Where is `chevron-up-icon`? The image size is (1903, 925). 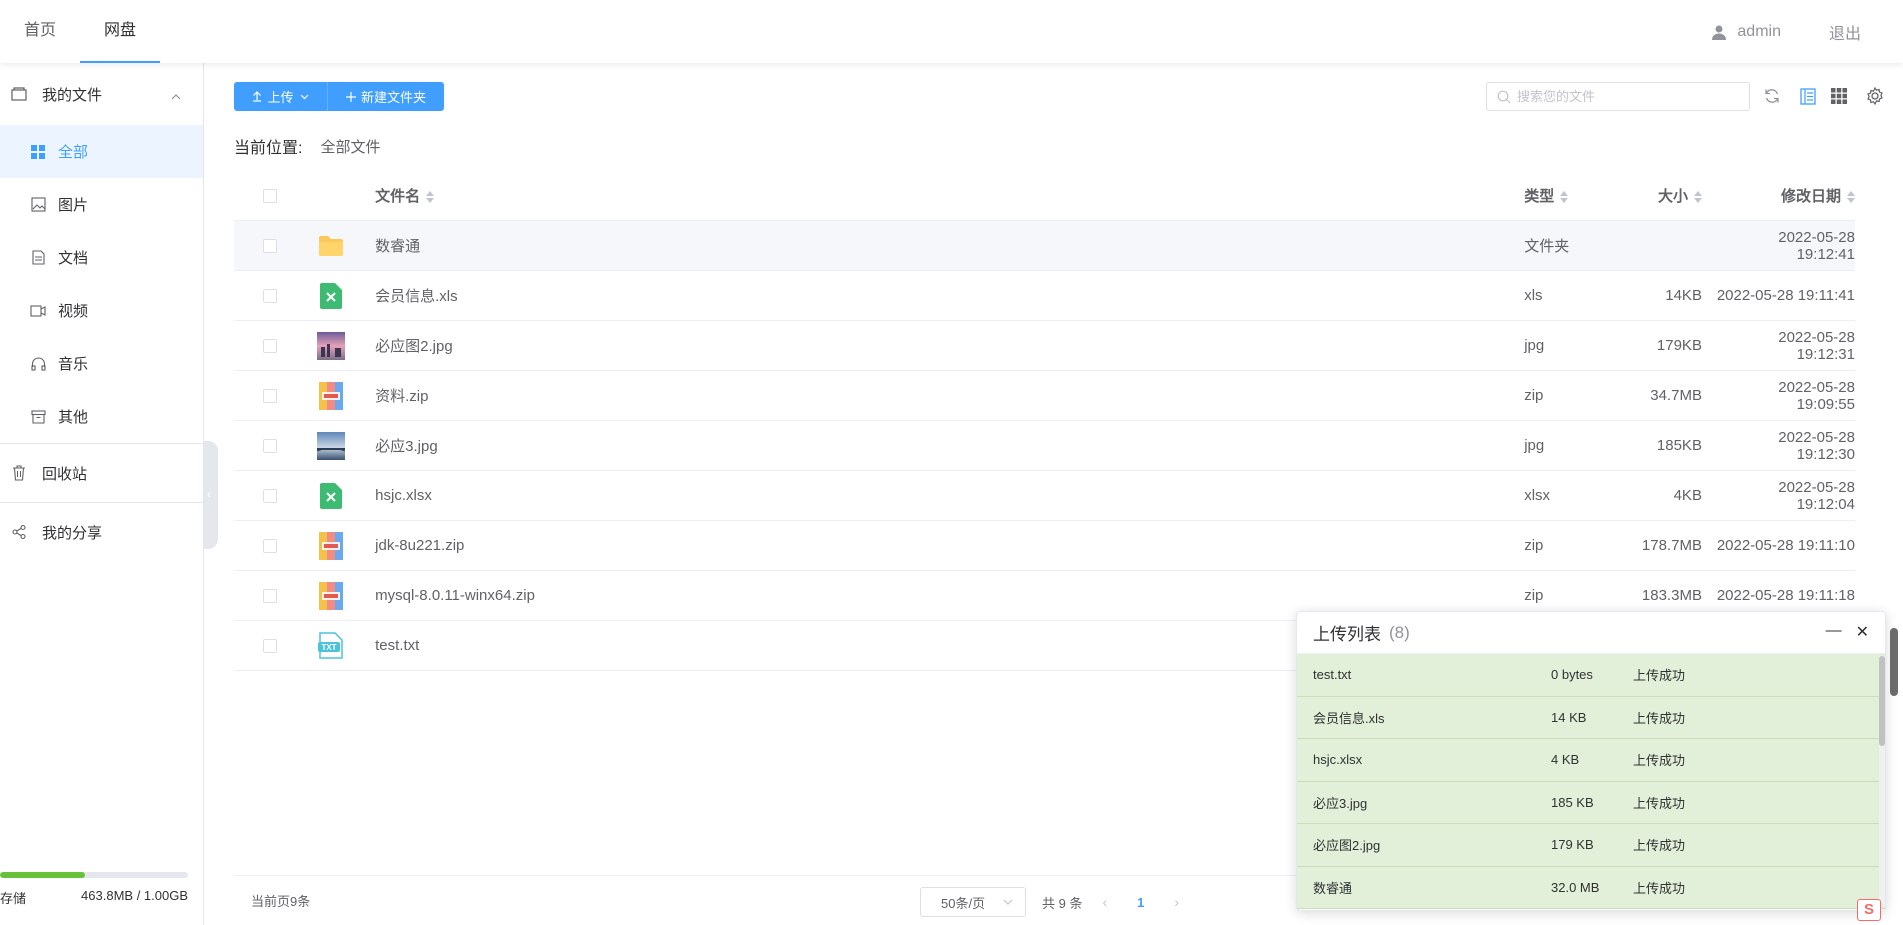
chevron-up-icon is located at coordinates (176, 95).